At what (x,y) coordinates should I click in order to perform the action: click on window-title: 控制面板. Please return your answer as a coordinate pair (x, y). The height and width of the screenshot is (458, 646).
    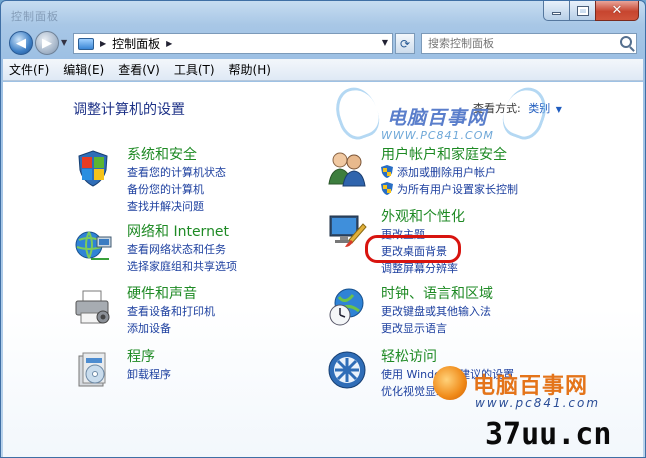
    Looking at the image, I should click on (35, 16).